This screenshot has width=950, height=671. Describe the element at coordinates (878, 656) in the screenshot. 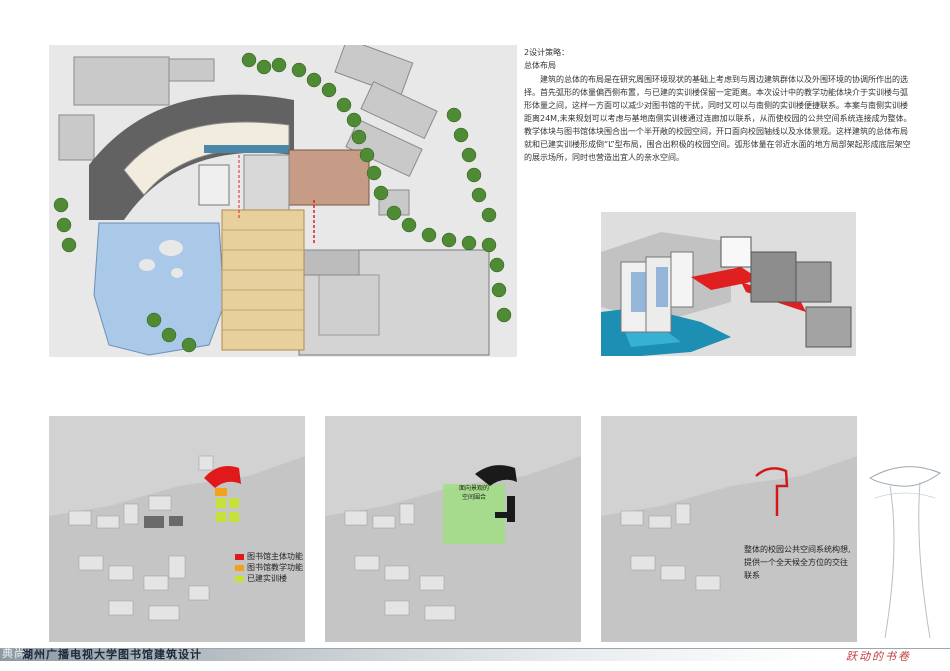

I see `project-slogan: 跃动的书卷` at that location.